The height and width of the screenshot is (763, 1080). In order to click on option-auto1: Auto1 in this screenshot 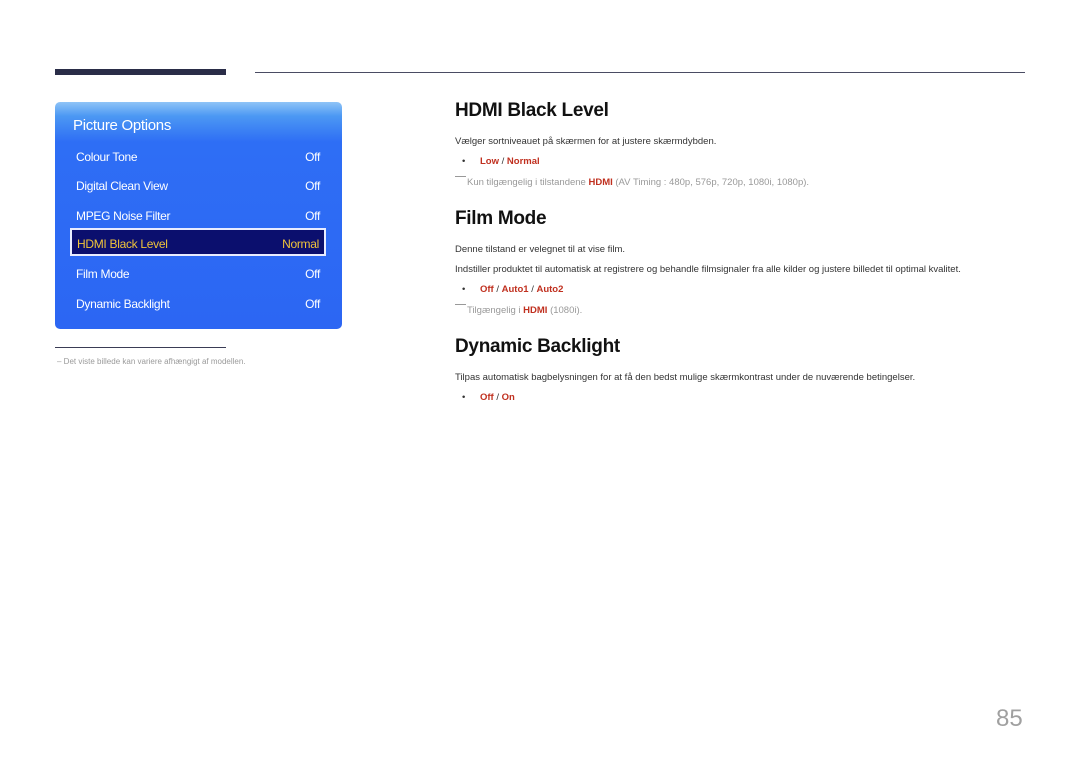, I will do `click(515, 289)`.